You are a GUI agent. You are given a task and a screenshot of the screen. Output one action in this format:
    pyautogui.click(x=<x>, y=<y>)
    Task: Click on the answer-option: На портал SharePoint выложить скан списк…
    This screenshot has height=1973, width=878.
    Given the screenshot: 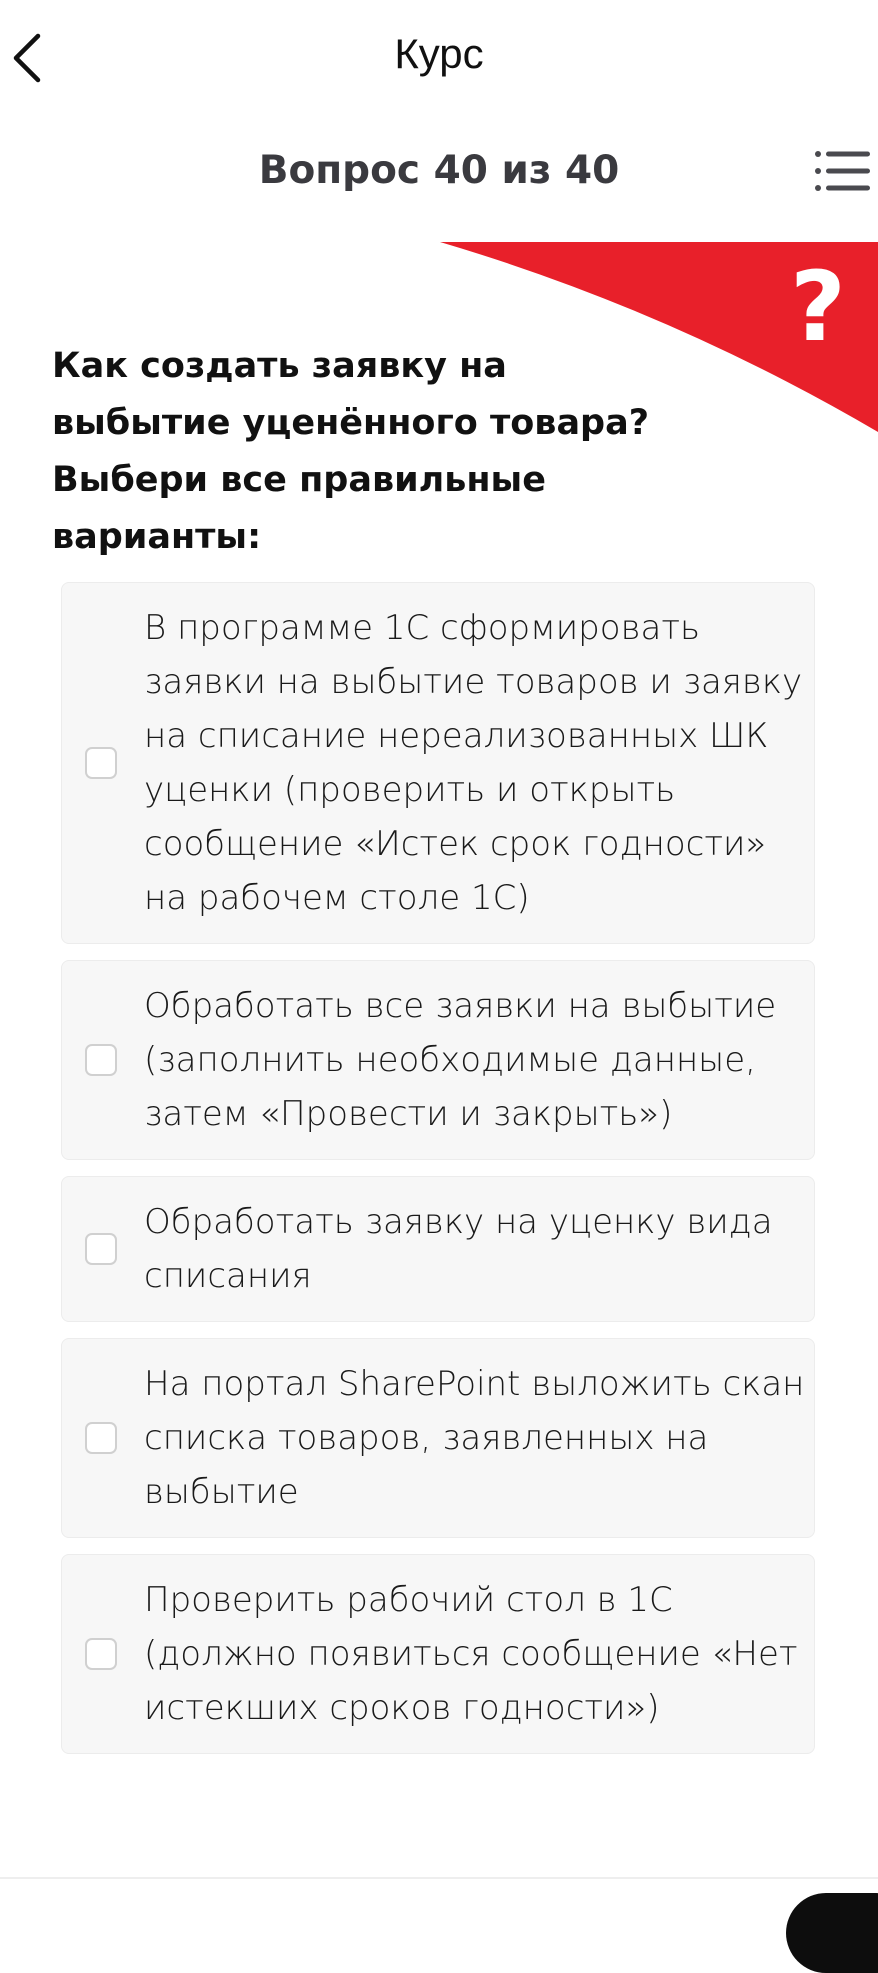 What is the action you would take?
    pyautogui.click(x=438, y=1438)
    